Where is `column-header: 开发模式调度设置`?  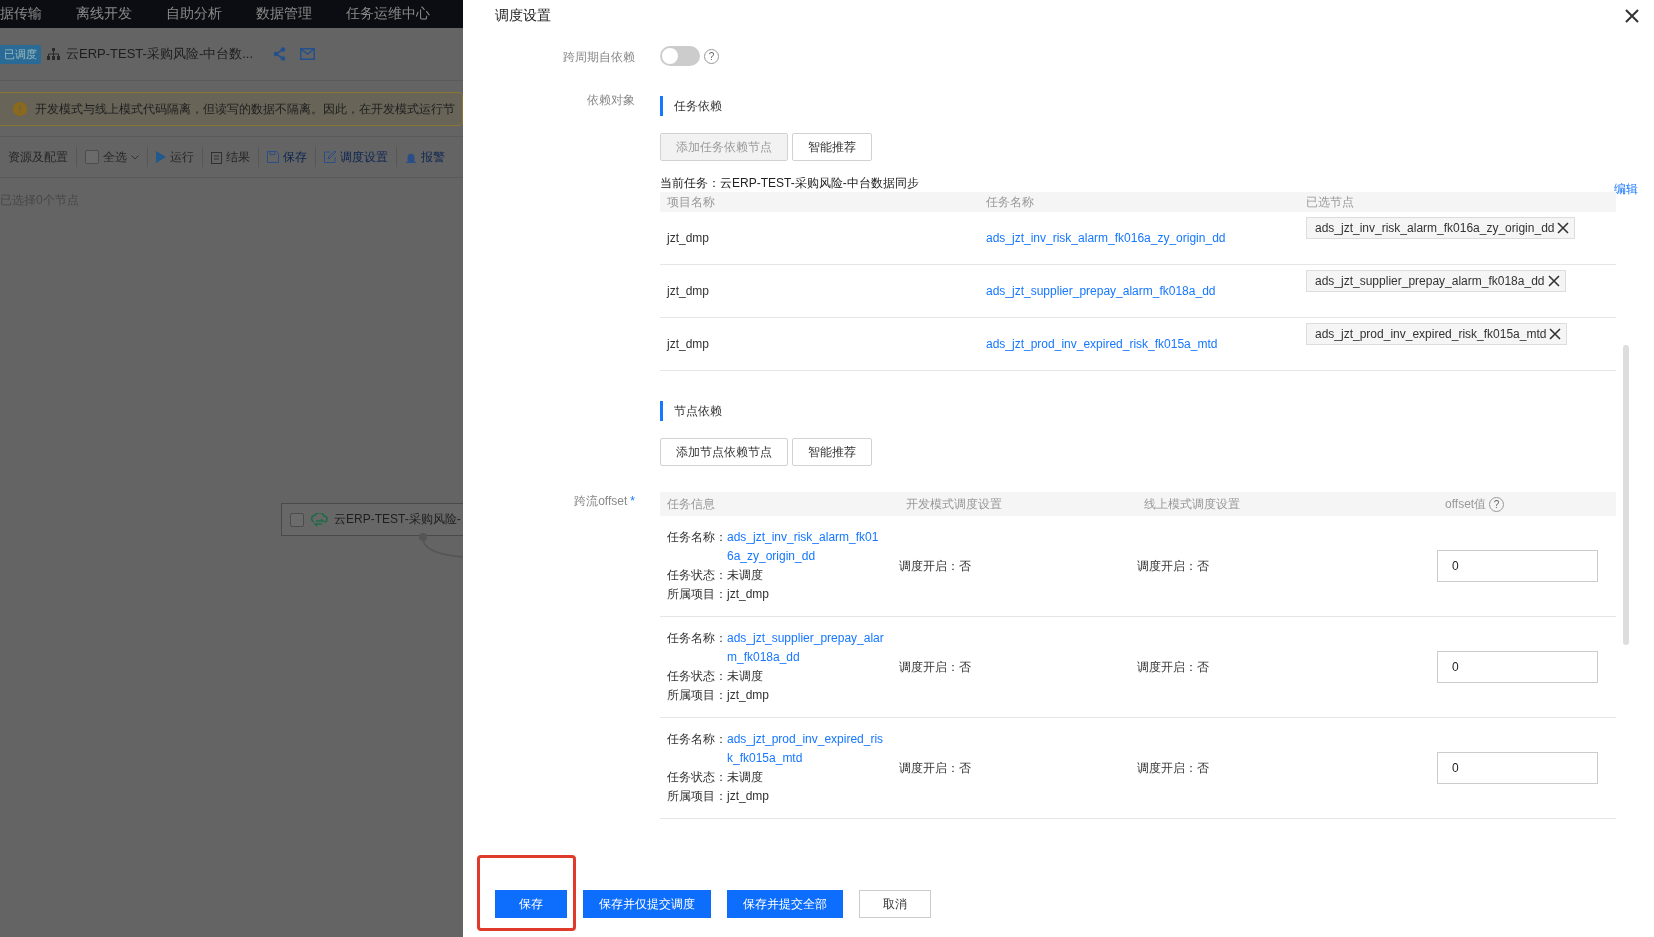 column-header: 开发模式调度设置 is located at coordinates (1018, 504).